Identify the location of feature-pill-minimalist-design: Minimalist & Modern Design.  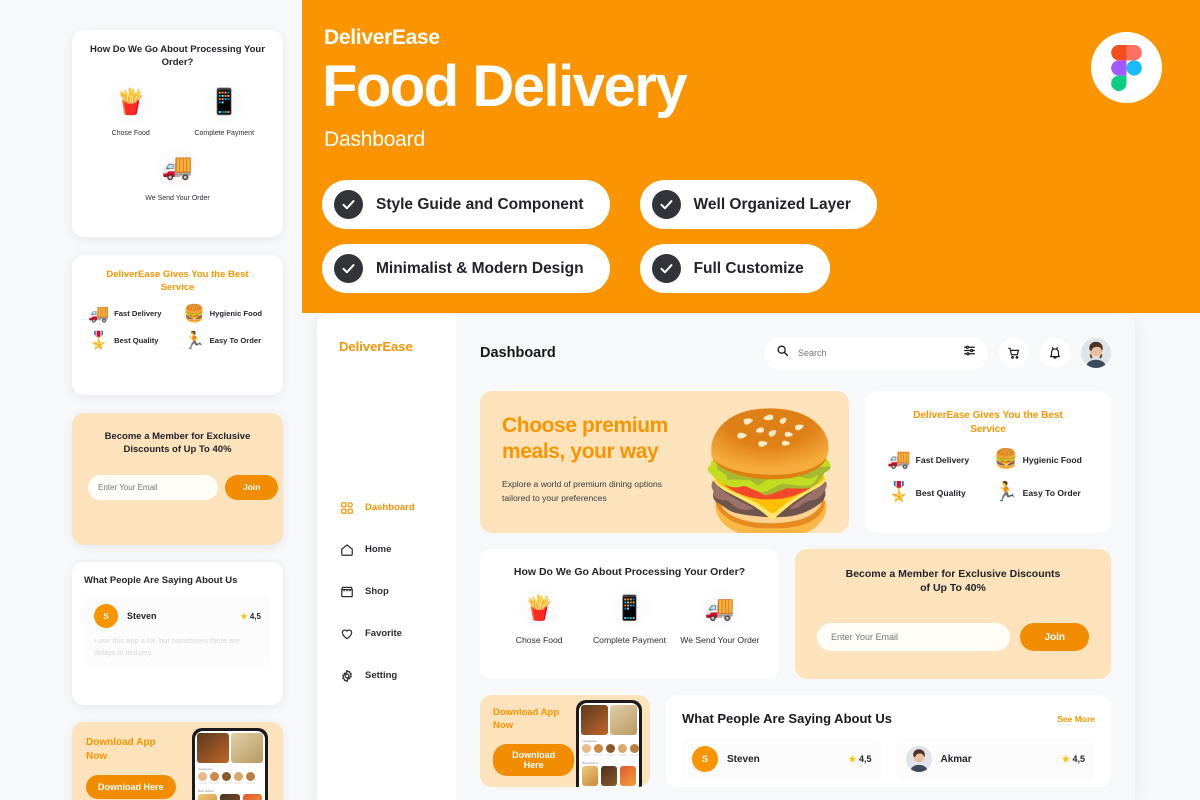
(466, 268).